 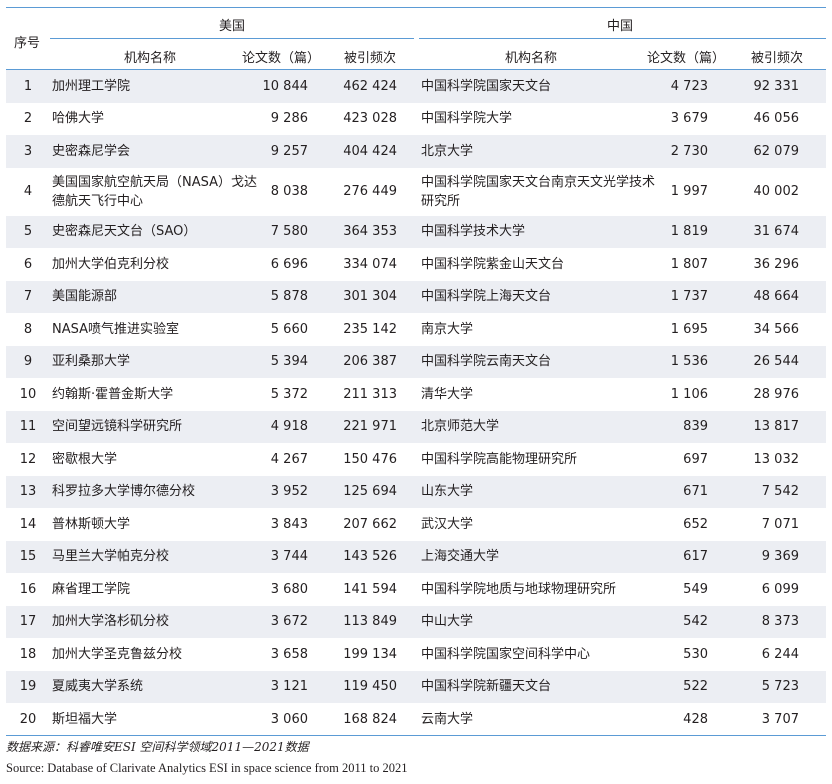 What do you see at coordinates (780, 719) in the screenshot?
I see `cn-citation-count: 3 707` at bounding box center [780, 719].